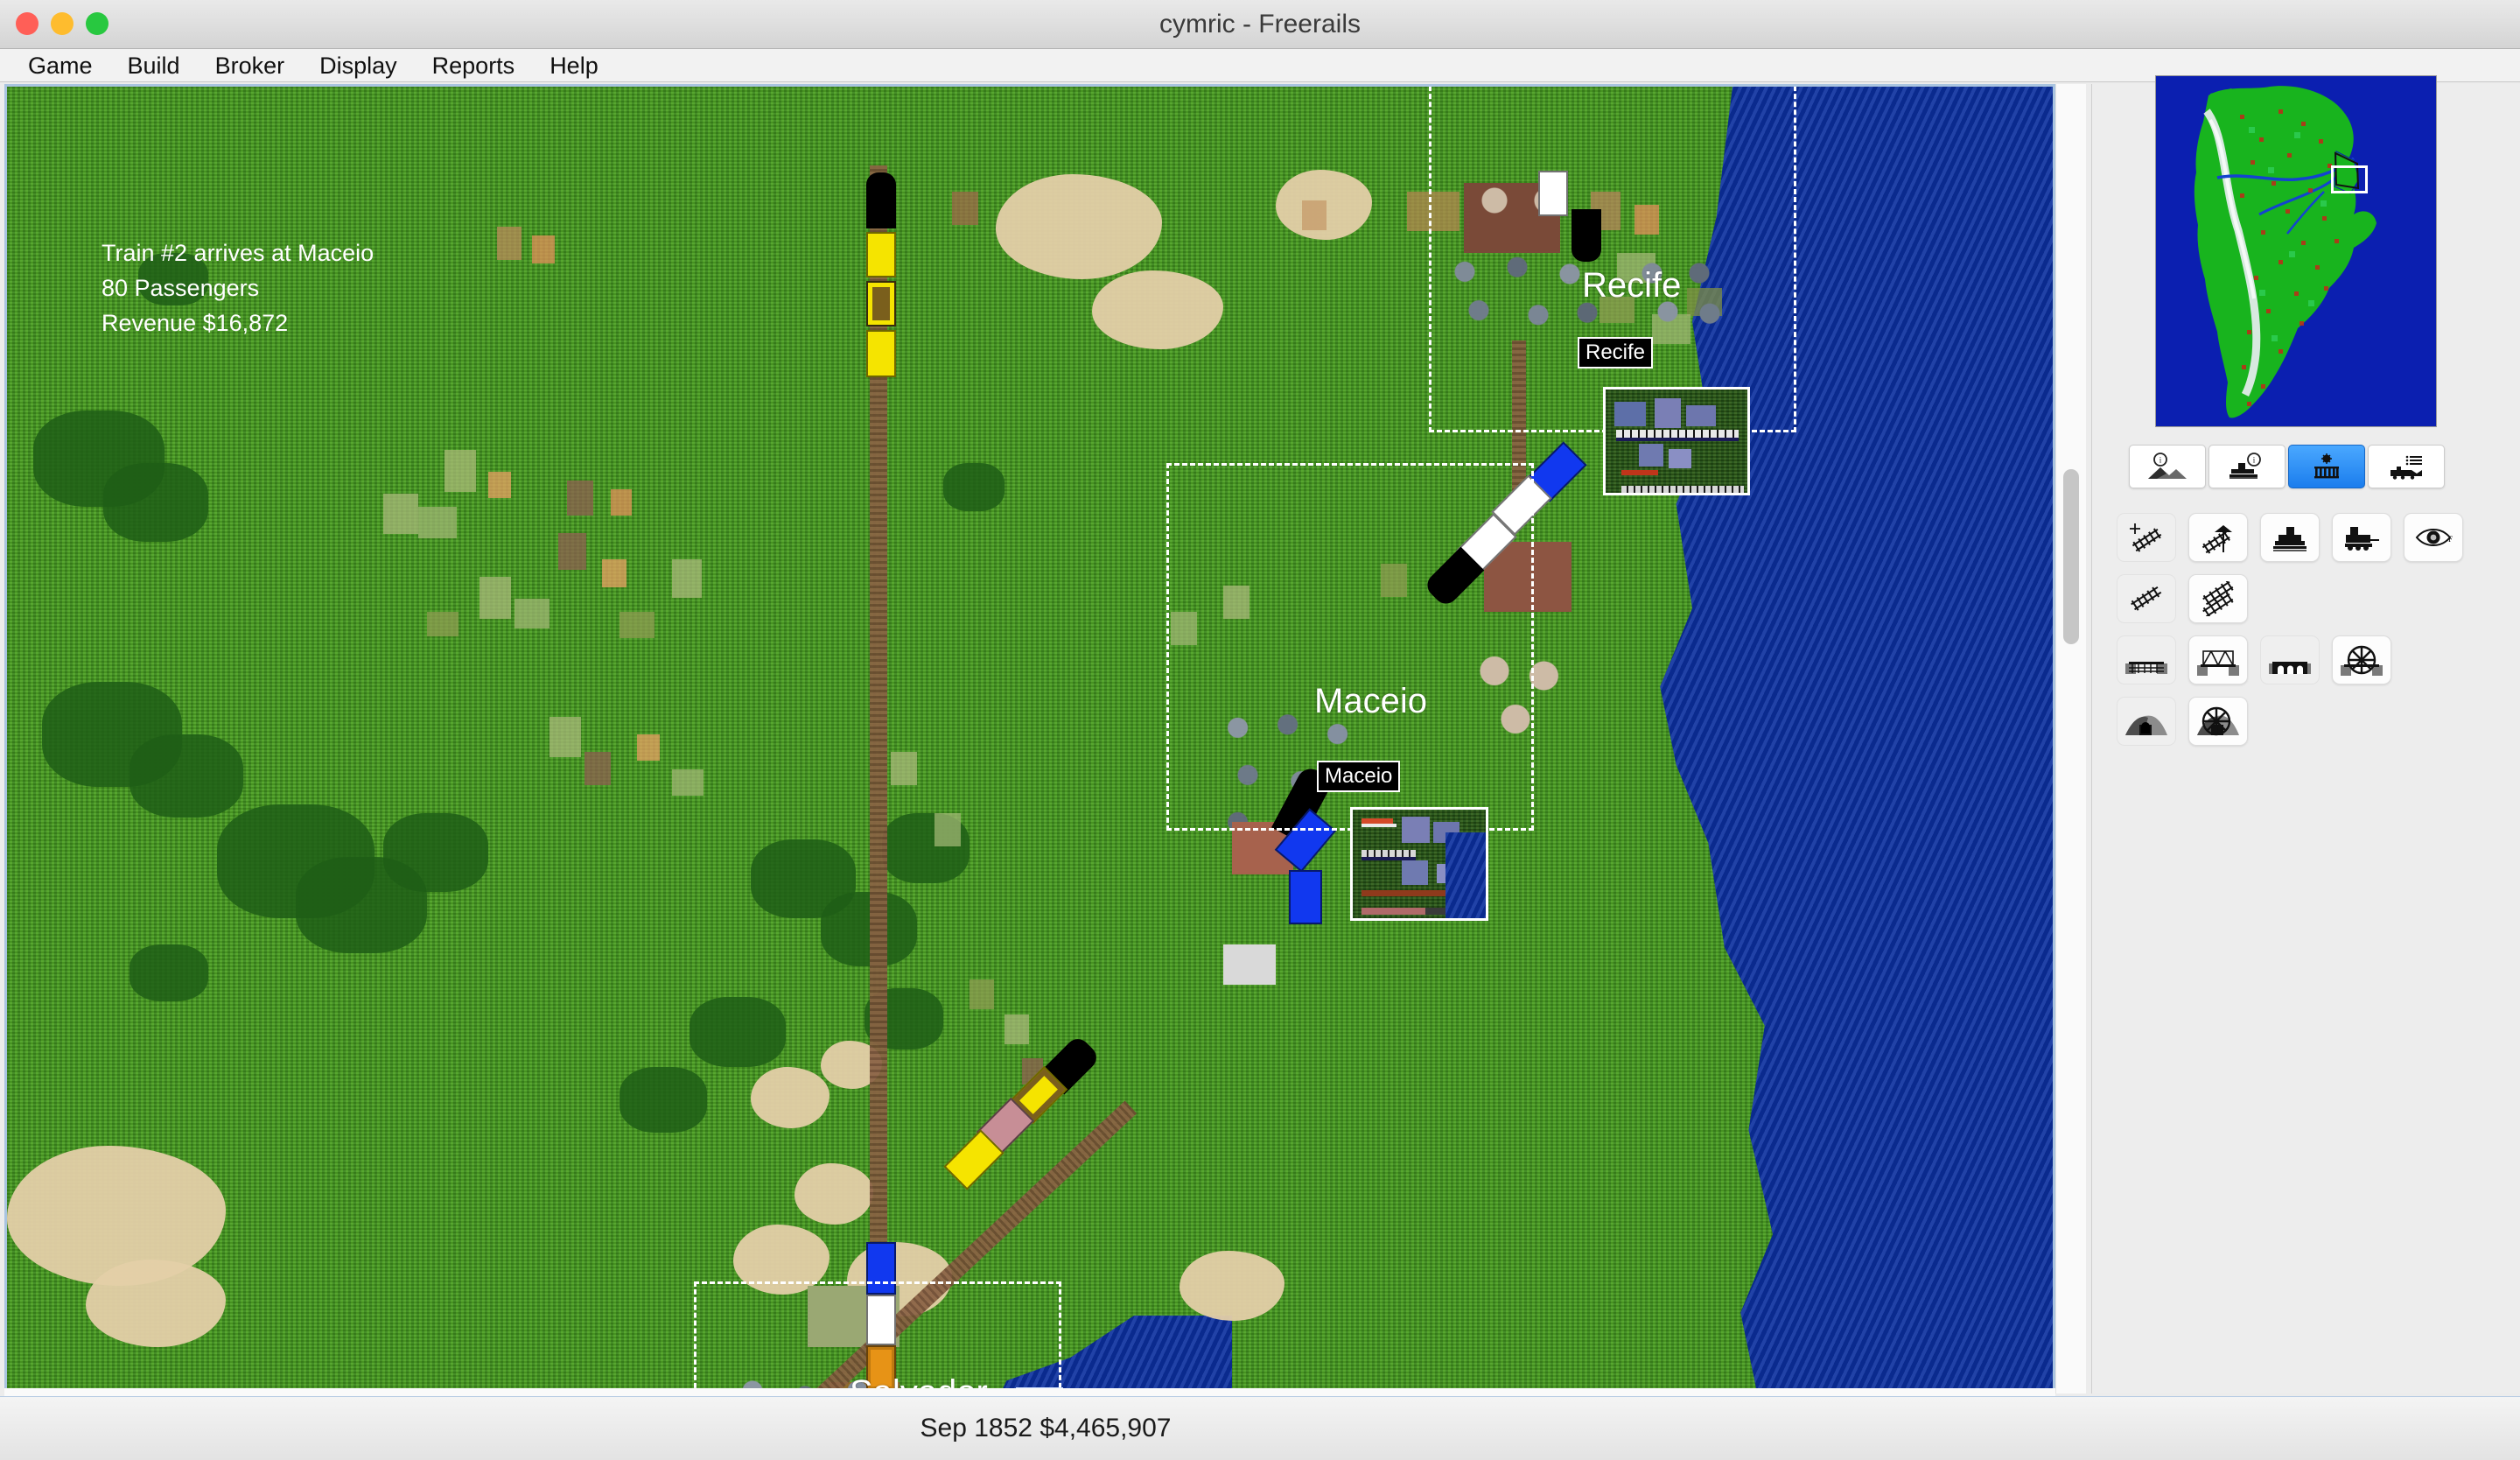  What do you see at coordinates (181, 288) in the screenshot?
I see `message-line-2: 80 Passengers` at bounding box center [181, 288].